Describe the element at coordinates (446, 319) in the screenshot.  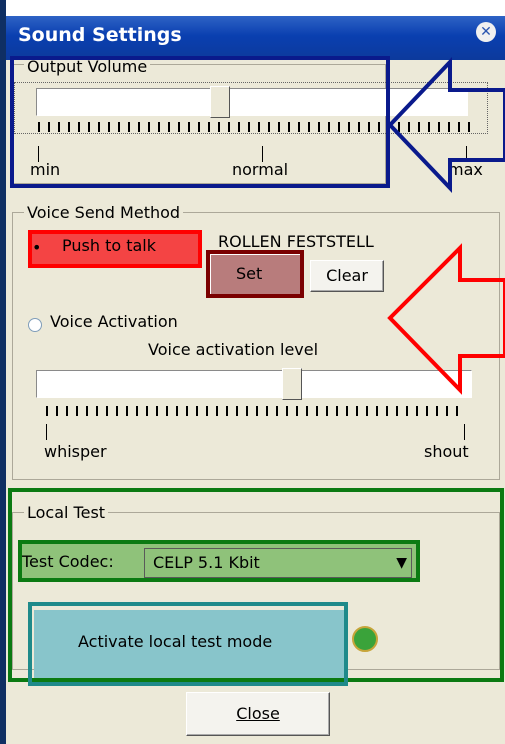
I see `red-arrow` at that location.